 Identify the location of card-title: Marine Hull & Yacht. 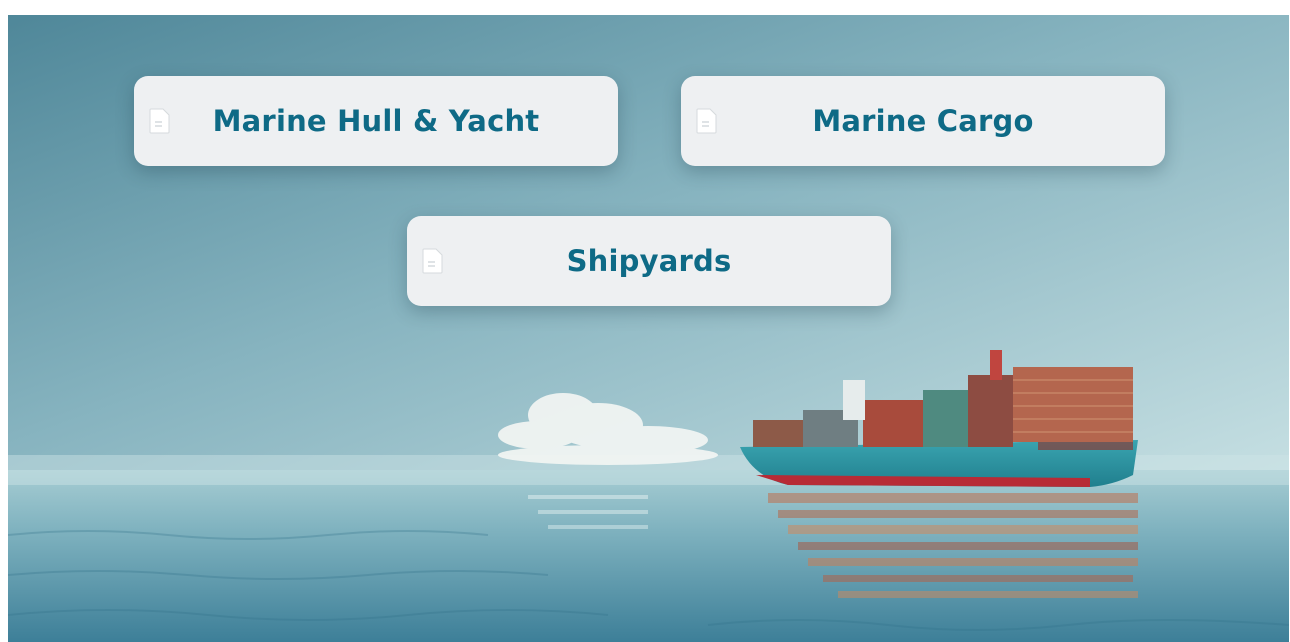
(376, 121).